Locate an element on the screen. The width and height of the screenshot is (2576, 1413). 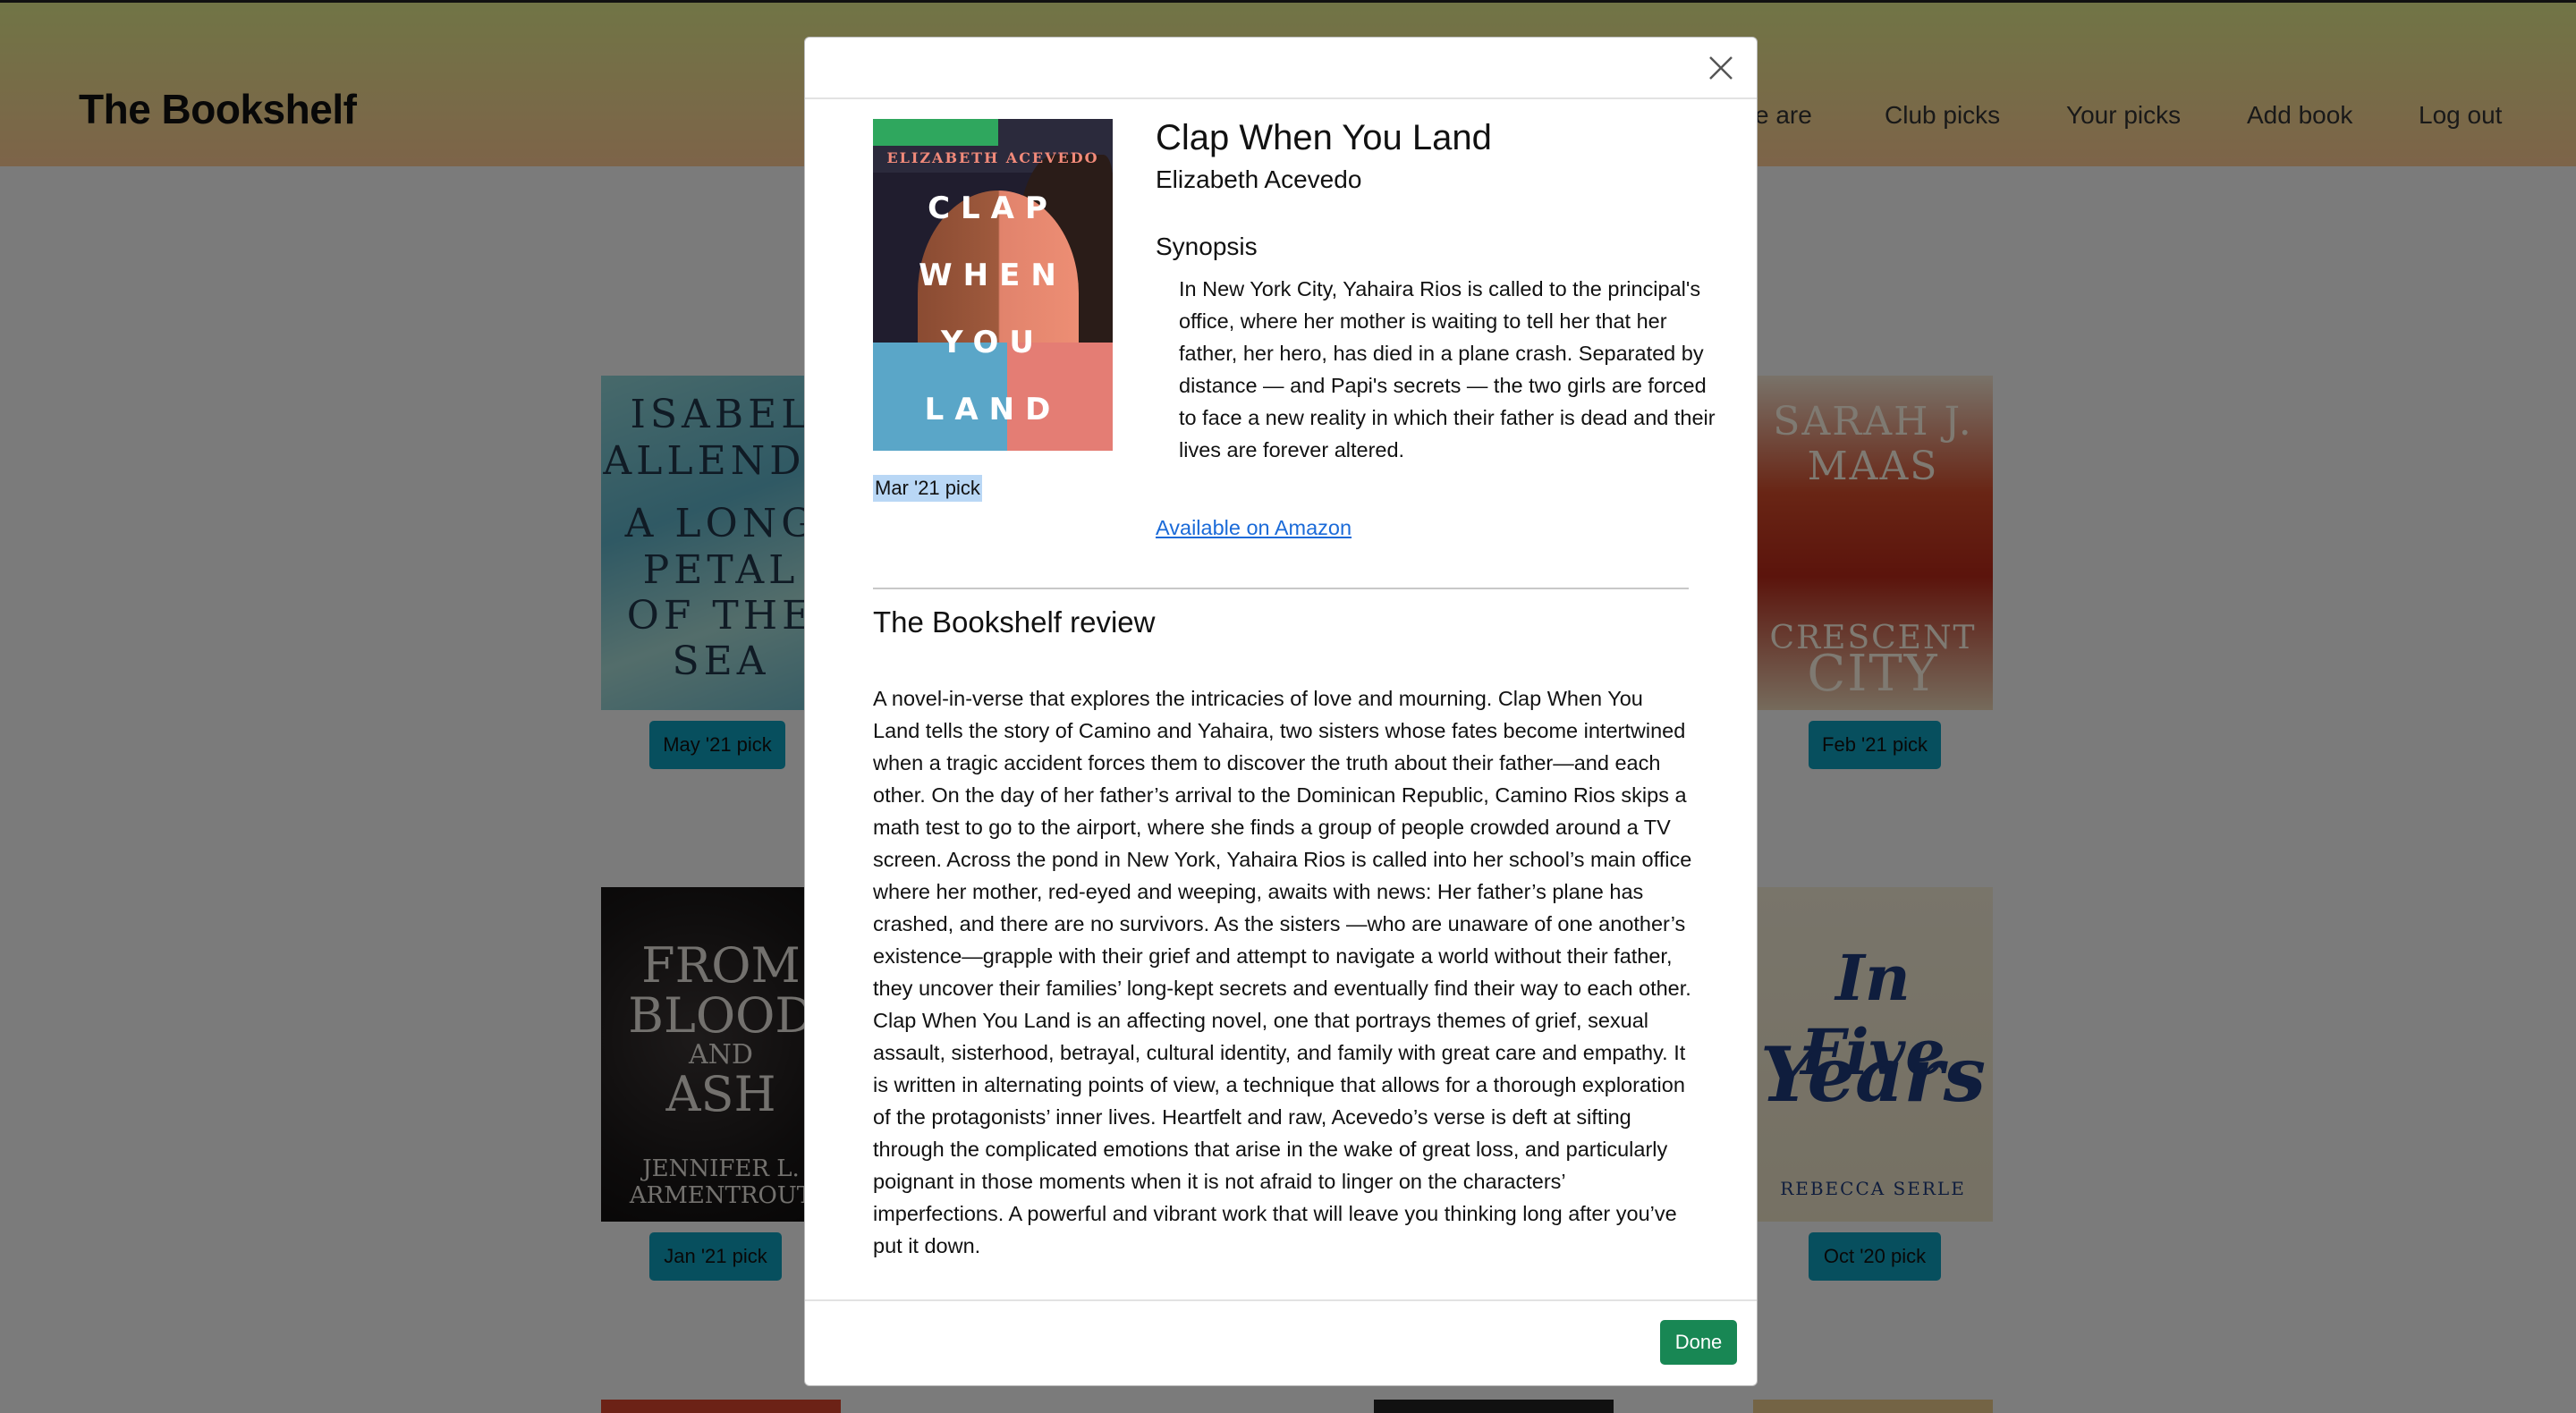
cover-author: ELIZABETH ACEVEDO is located at coordinates (992, 157).